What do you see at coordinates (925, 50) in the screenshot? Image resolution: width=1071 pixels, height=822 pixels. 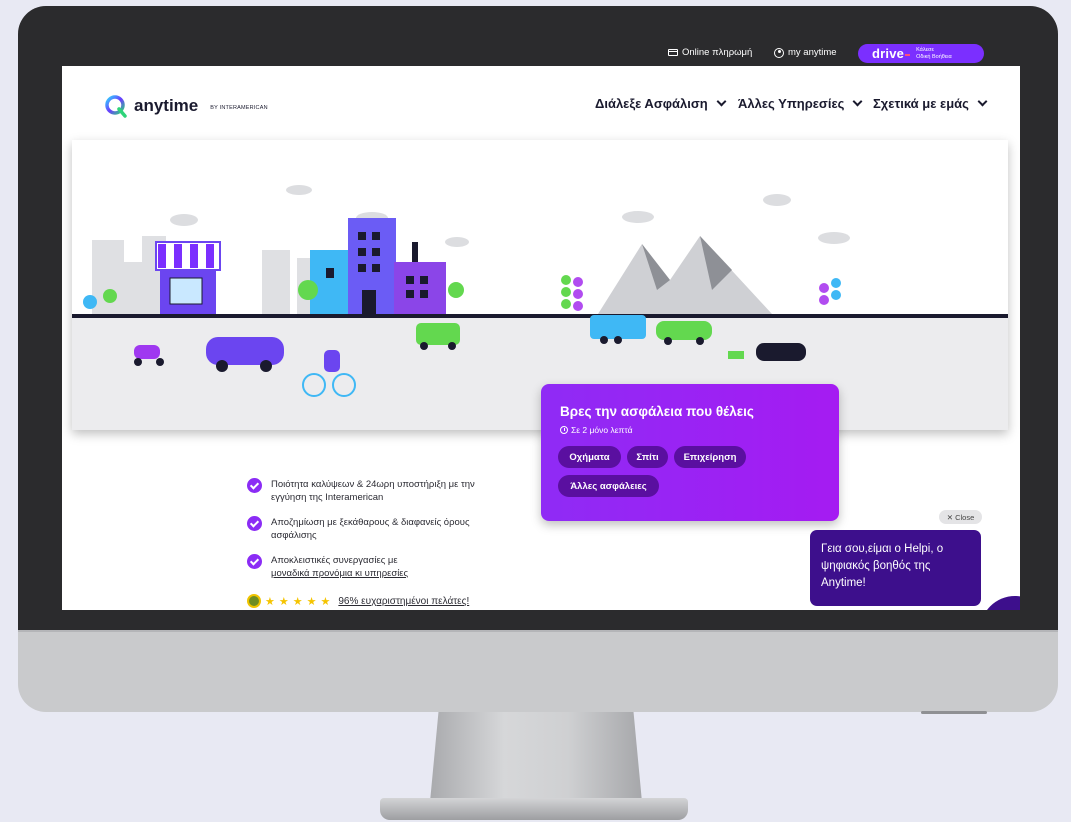 I see `drive-subtitle-line1: Κάλεσε` at bounding box center [925, 50].